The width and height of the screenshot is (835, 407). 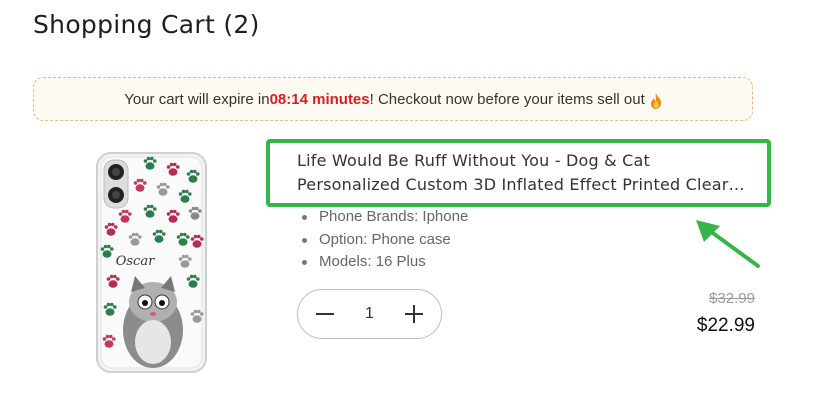 What do you see at coordinates (146, 24) in the screenshot?
I see `page-title: Shopping Cart (2)` at bounding box center [146, 24].